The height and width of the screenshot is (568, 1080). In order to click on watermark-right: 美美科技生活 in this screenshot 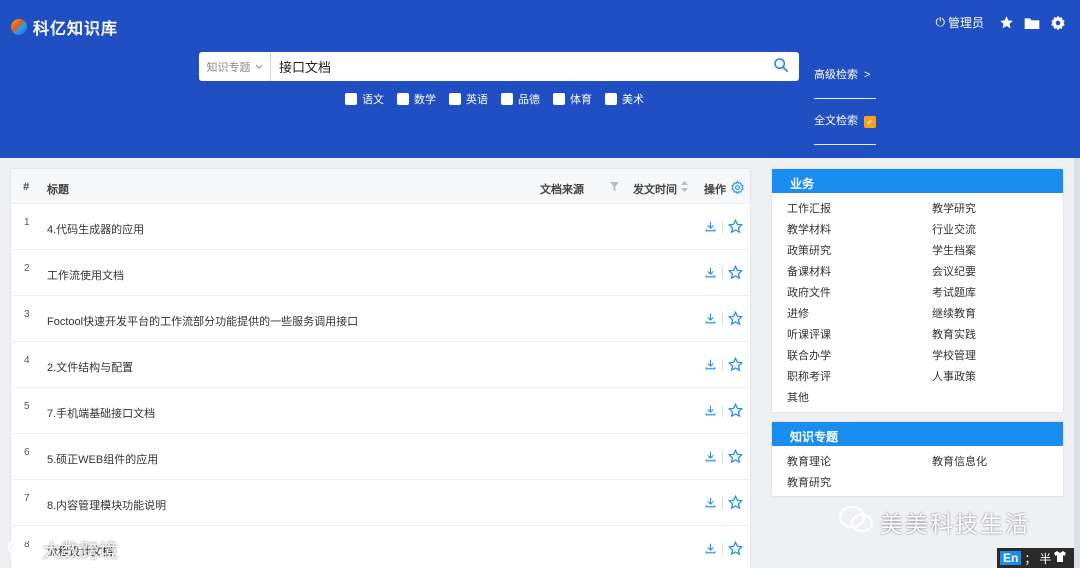, I will do `click(934, 522)`.